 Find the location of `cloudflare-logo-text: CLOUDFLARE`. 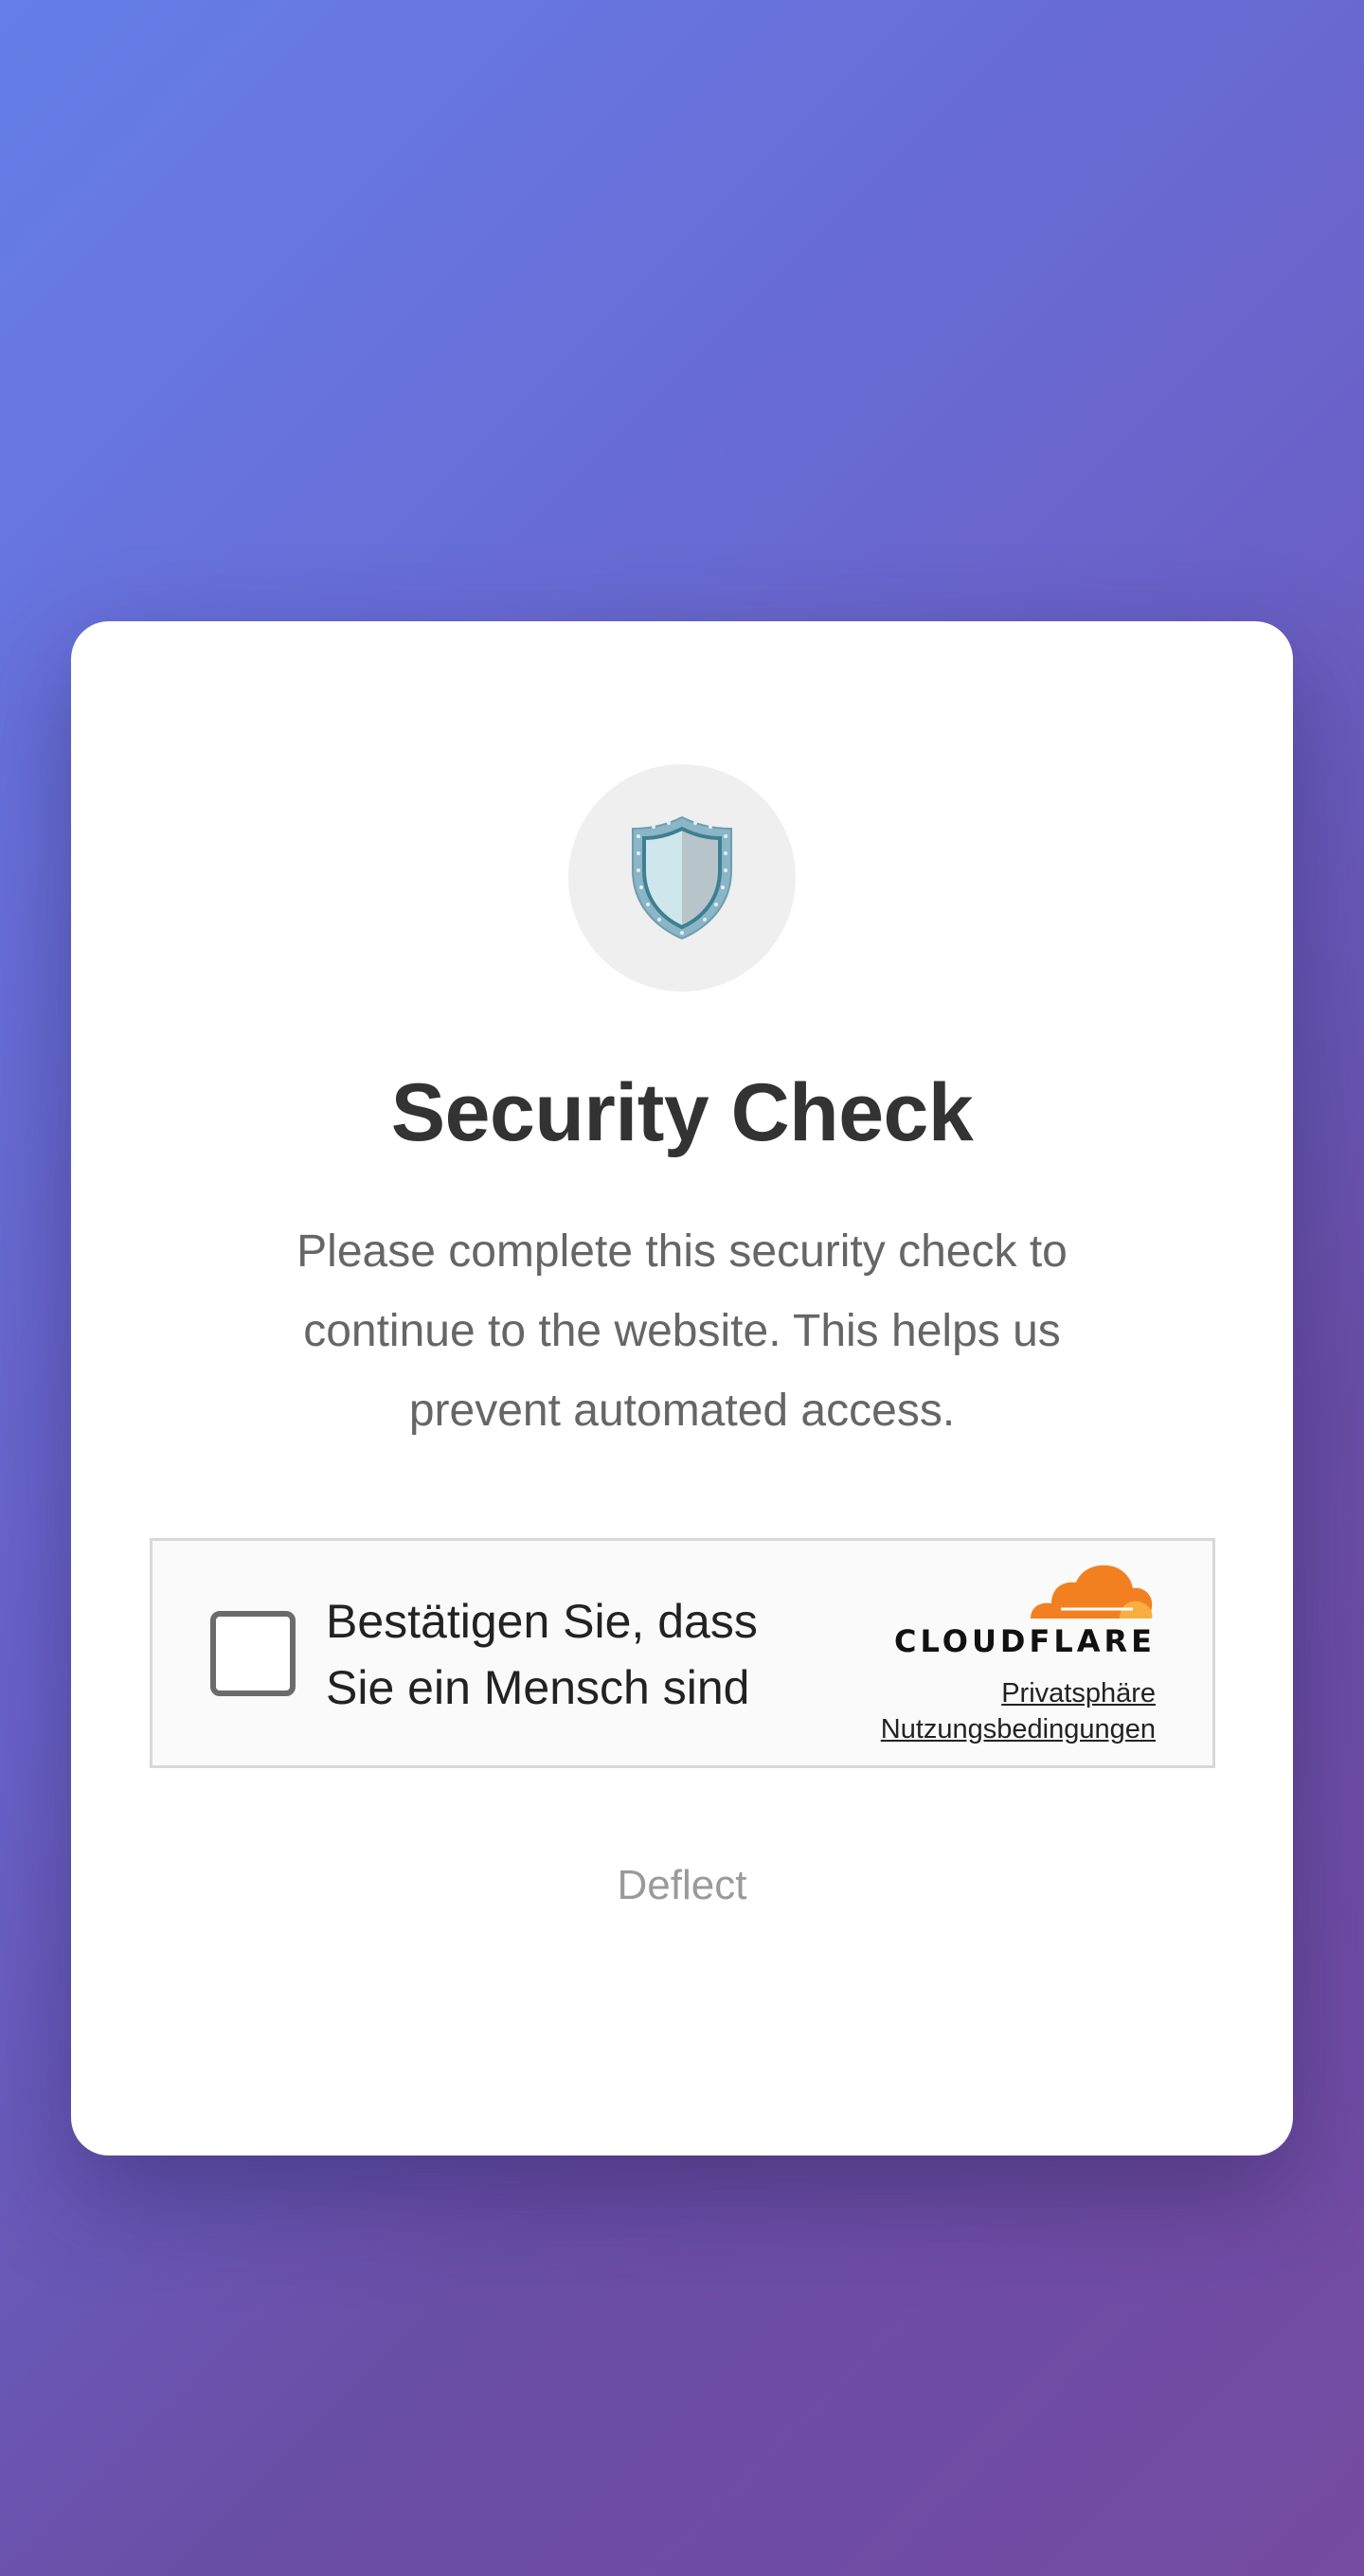

cloudflare-logo-text: CLOUDFLARE is located at coordinates (1025, 1641).